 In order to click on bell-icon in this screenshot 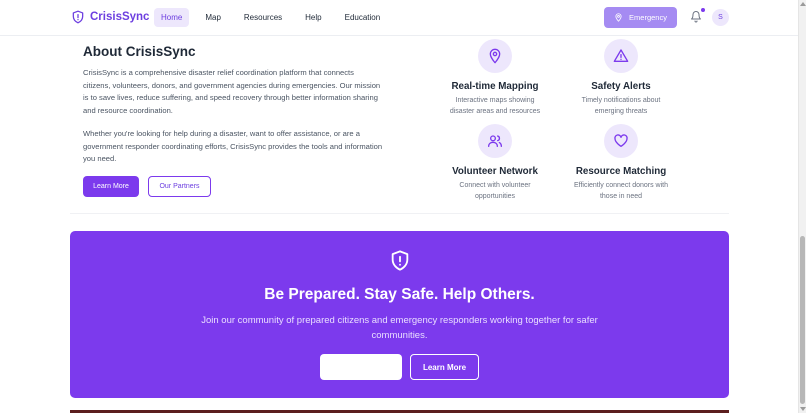, I will do `click(696, 16)`.